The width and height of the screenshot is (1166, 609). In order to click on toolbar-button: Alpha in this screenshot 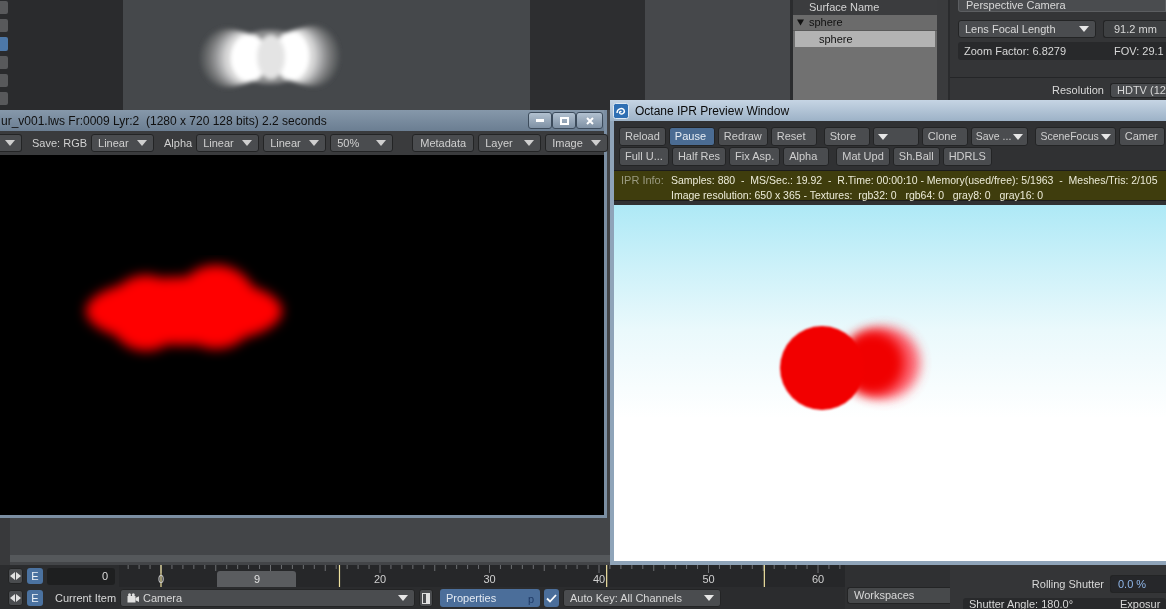, I will do `click(806, 156)`.